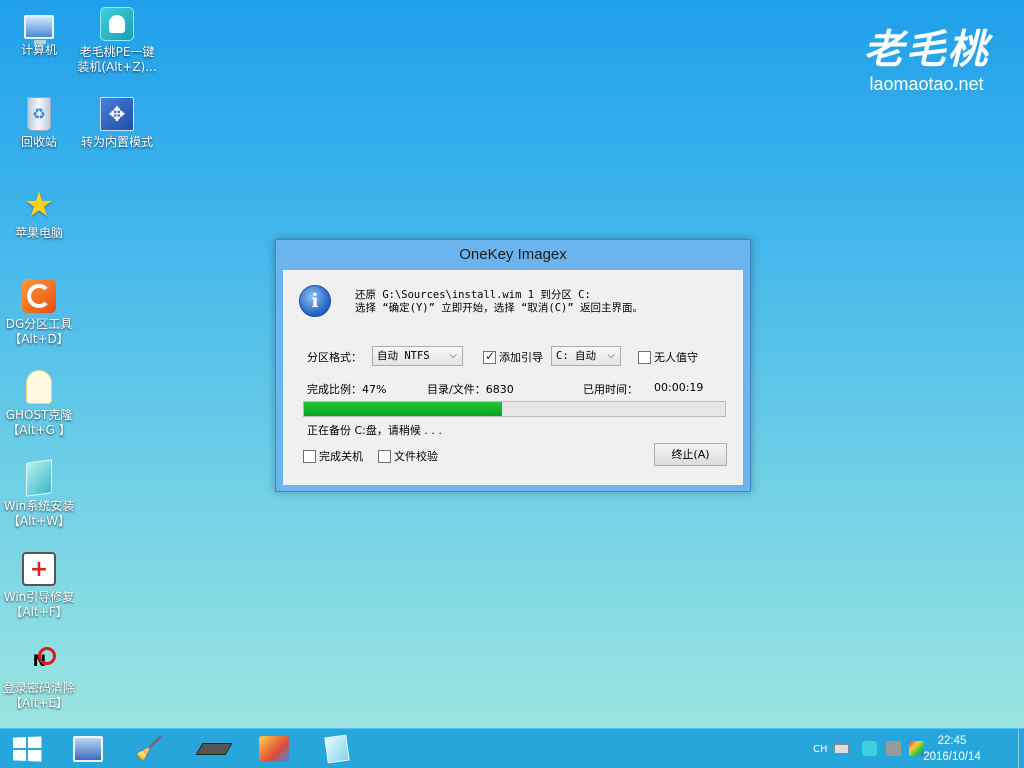 The height and width of the screenshot is (768, 1024). I want to click on ghost-tray-icon, so click(869, 748).